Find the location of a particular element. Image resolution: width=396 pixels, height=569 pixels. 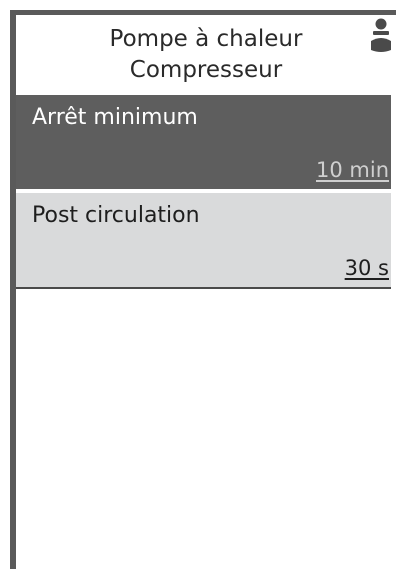

header: Pompe à chaleur Compresseur is located at coordinates (206, 55).